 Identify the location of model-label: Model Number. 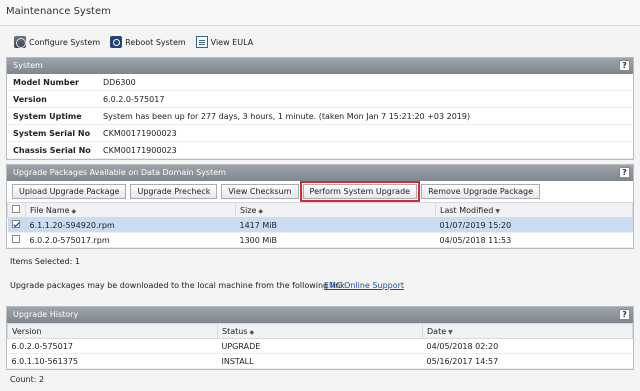
(46, 82).